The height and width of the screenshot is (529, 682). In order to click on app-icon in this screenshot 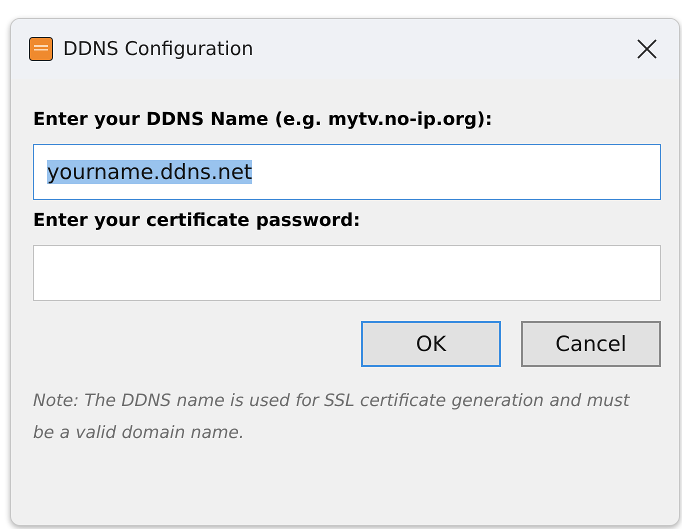, I will do `click(41, 49)`.